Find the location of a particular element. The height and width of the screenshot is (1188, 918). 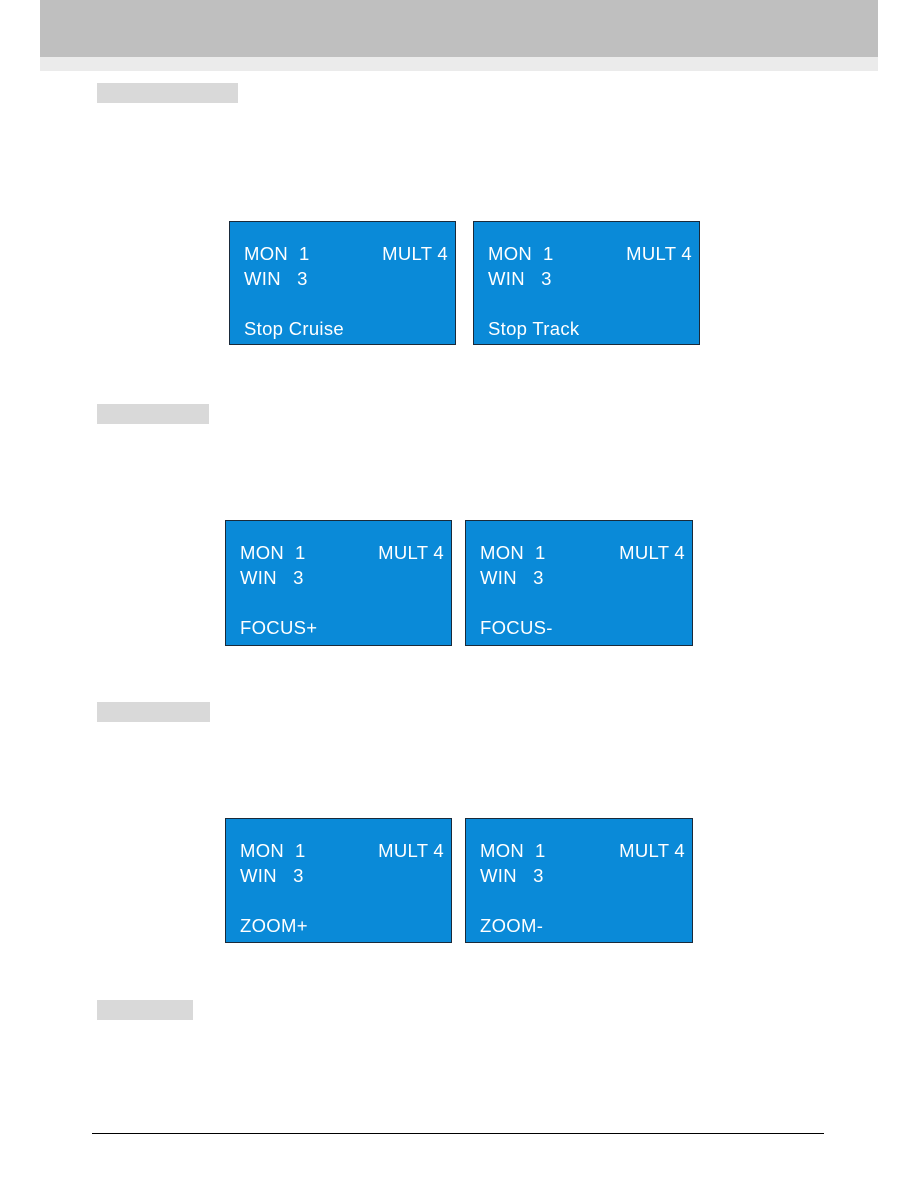

status-readout: Stop Track is located at coordinates (534, 328).